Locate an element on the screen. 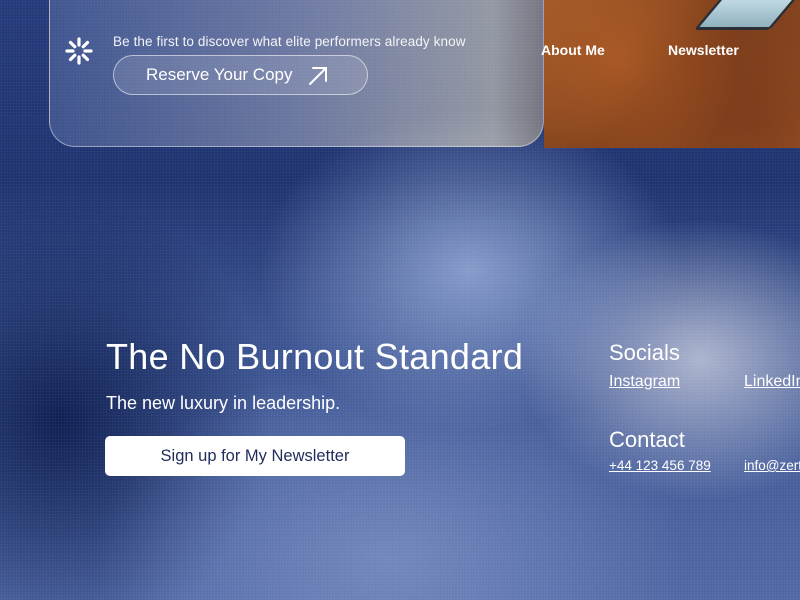  header-photo is located at coordinates (672, 74).